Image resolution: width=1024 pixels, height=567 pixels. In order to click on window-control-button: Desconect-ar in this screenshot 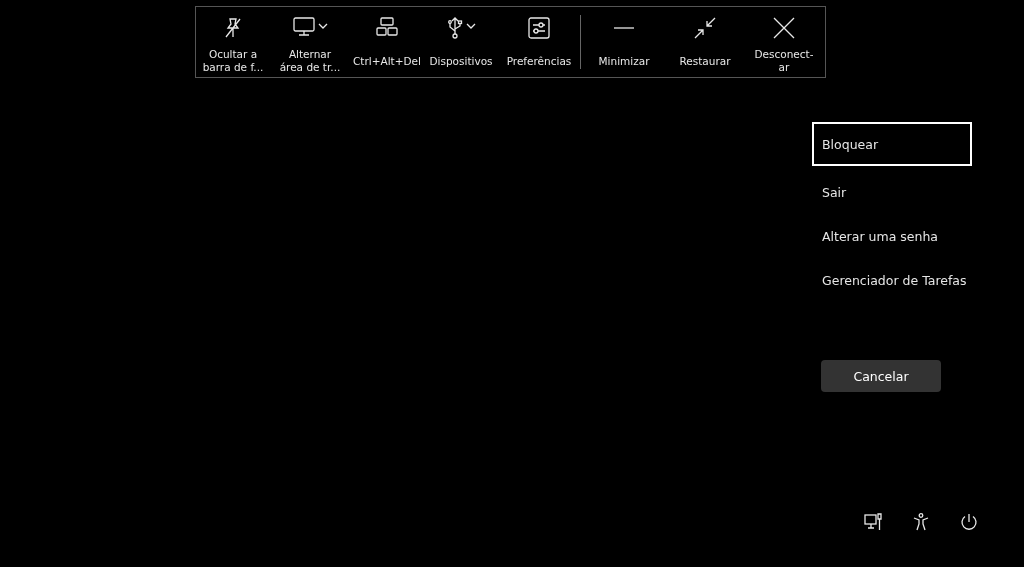, I will do `click(784, 42)`.